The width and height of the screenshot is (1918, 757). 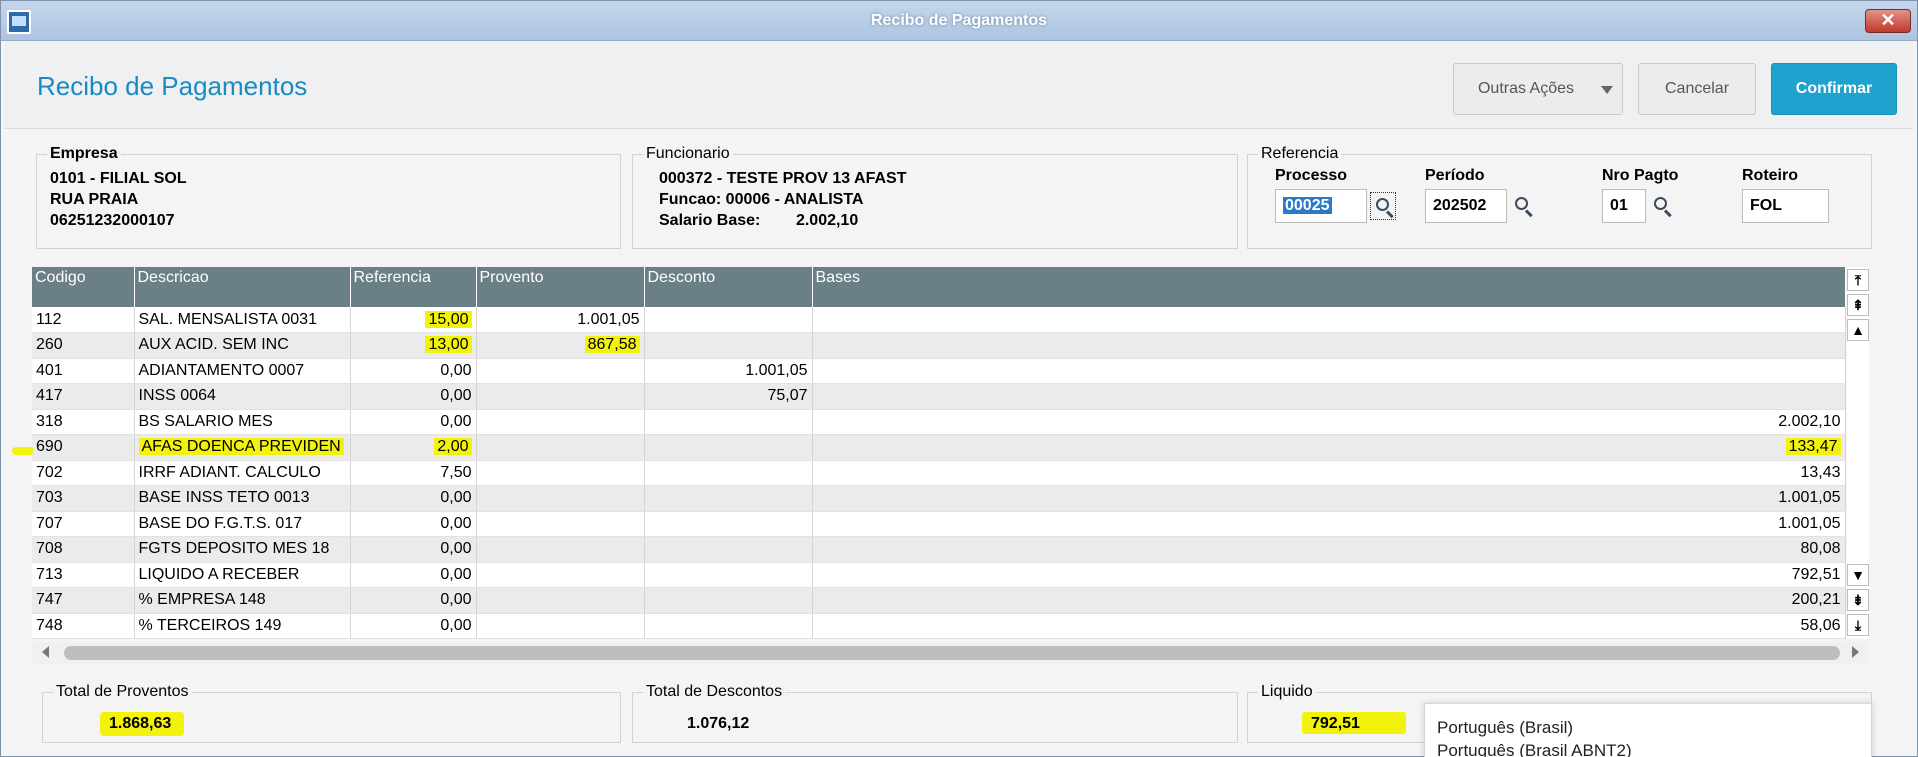 What do you see at coordinates (242, 600) in the screenshot?
I see `cell-descricao: % EMPRESA 148` at bounding box center [242, 600].